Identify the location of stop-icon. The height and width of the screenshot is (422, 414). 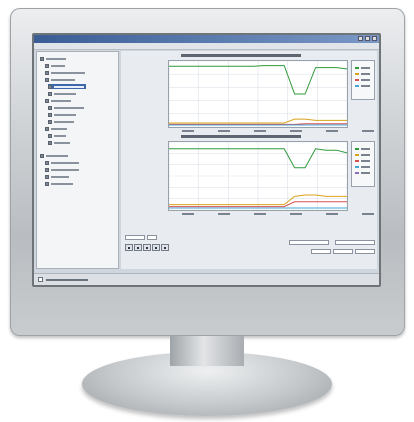
(156, 247).